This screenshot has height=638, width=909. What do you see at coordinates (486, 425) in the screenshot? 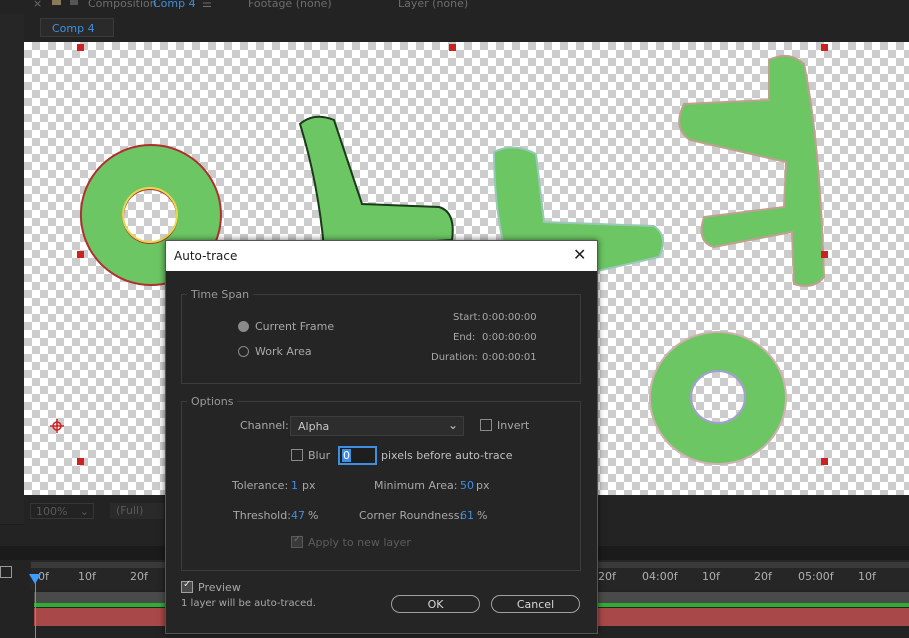
I see `invert-checkbox` at bounding box center [486, 425].